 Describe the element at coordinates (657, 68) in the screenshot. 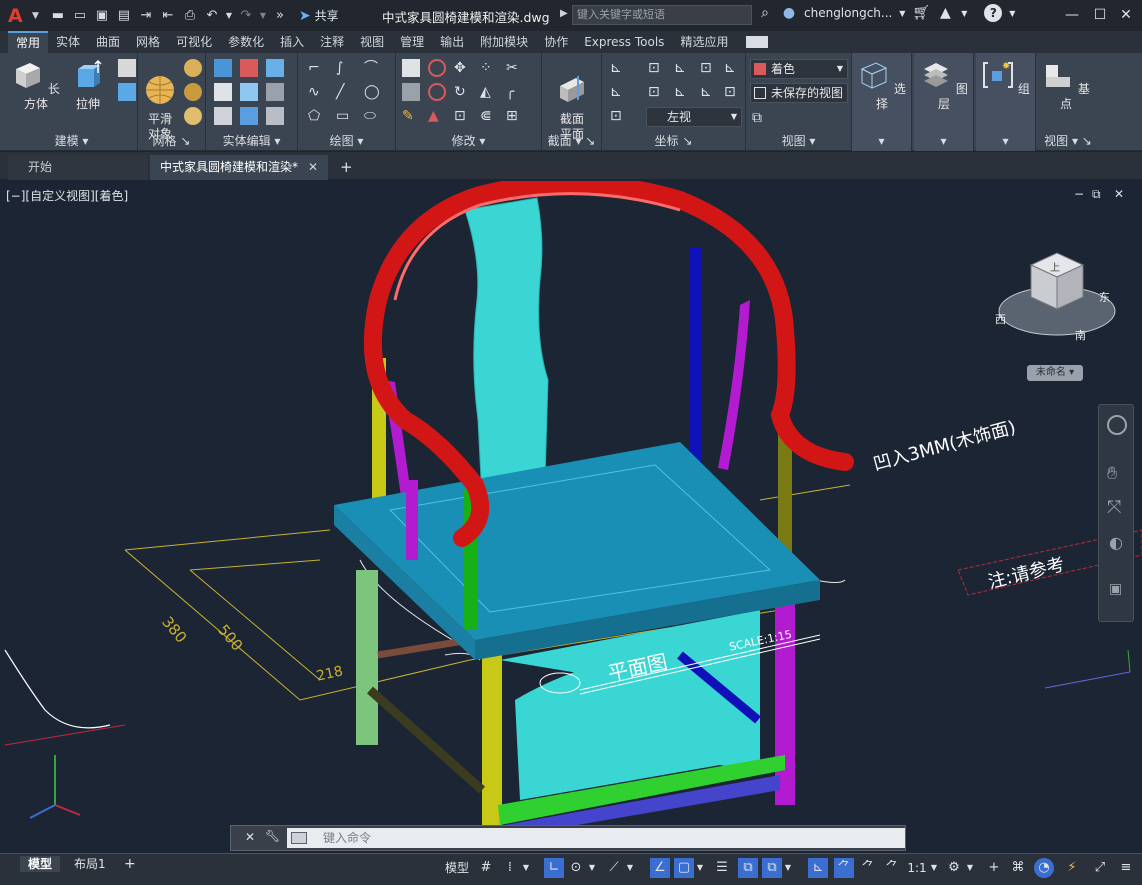

I see `ucs-world-icon: ⊡` at that location.